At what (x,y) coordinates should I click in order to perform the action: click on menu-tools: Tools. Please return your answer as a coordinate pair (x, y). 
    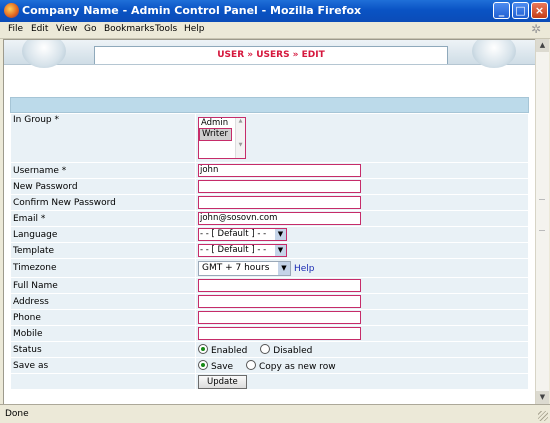
    Looking at the image, I should click on (166, 29).